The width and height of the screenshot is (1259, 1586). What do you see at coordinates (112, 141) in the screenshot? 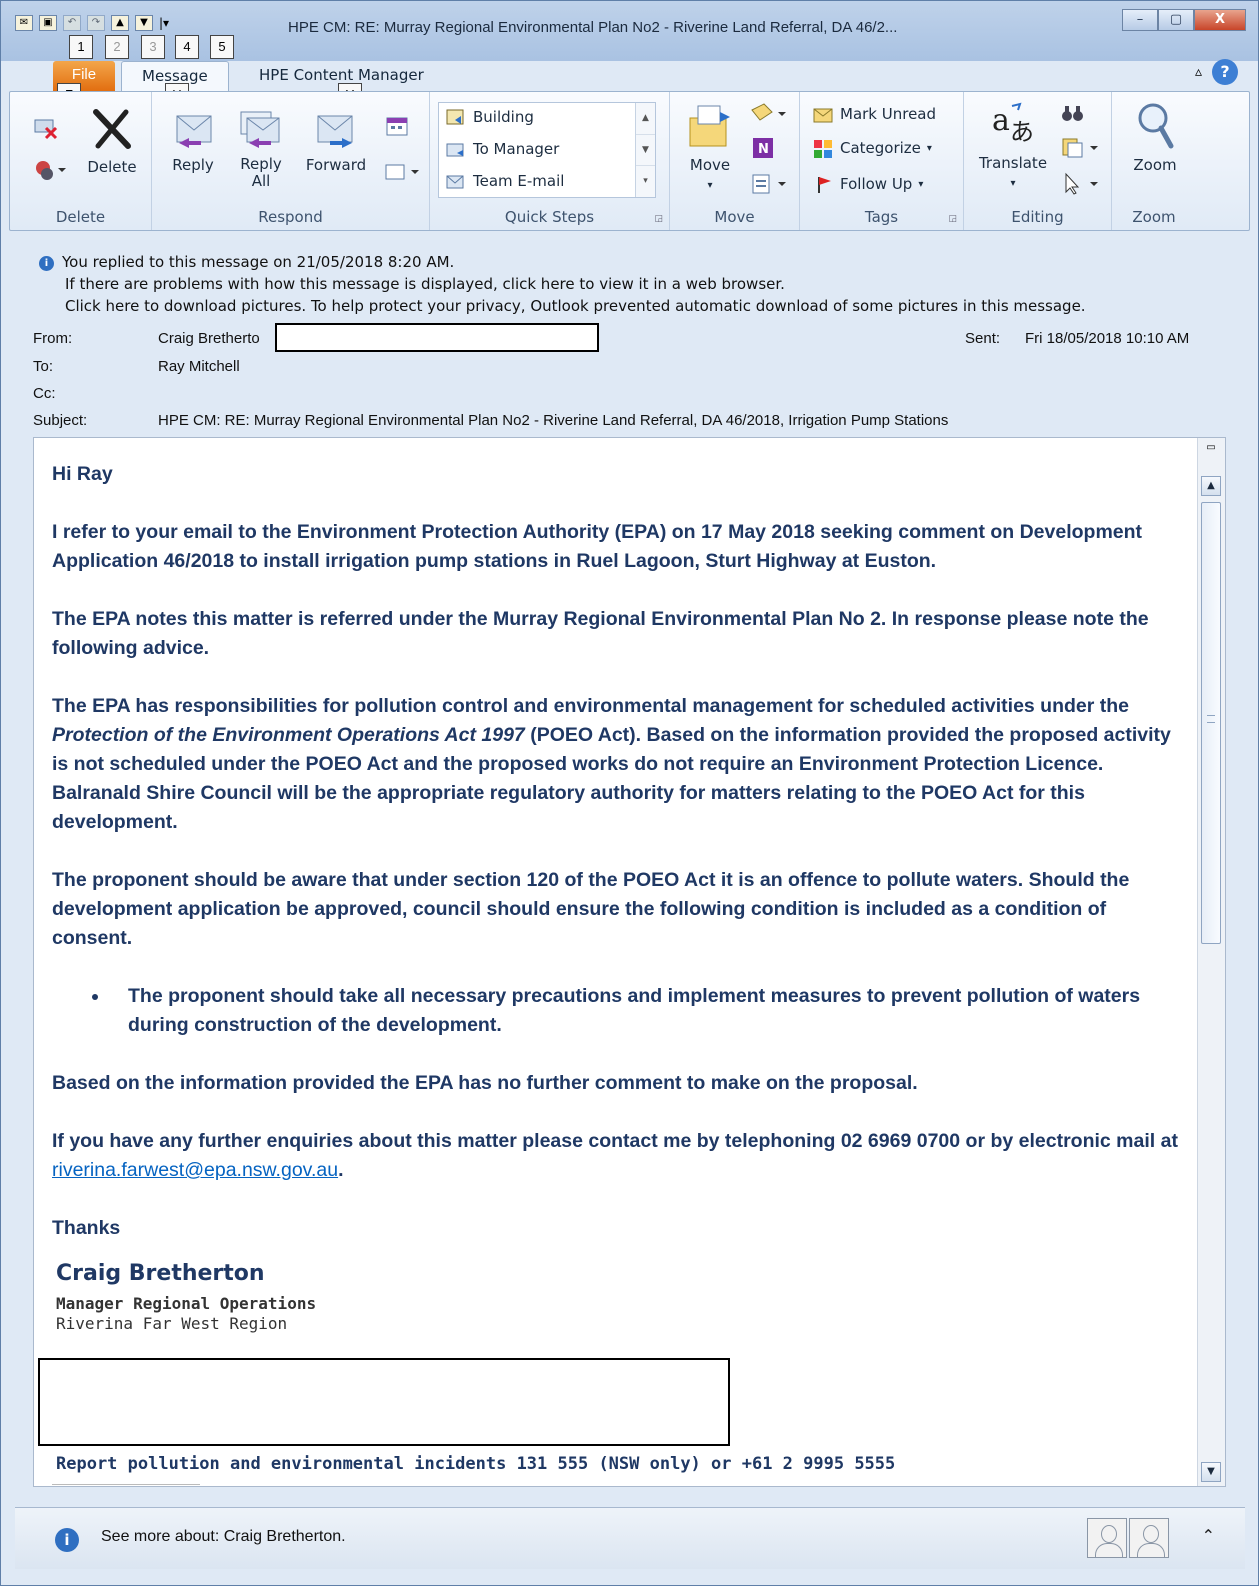
I see `delete-button: Delete` at bounding box center [112, 141].